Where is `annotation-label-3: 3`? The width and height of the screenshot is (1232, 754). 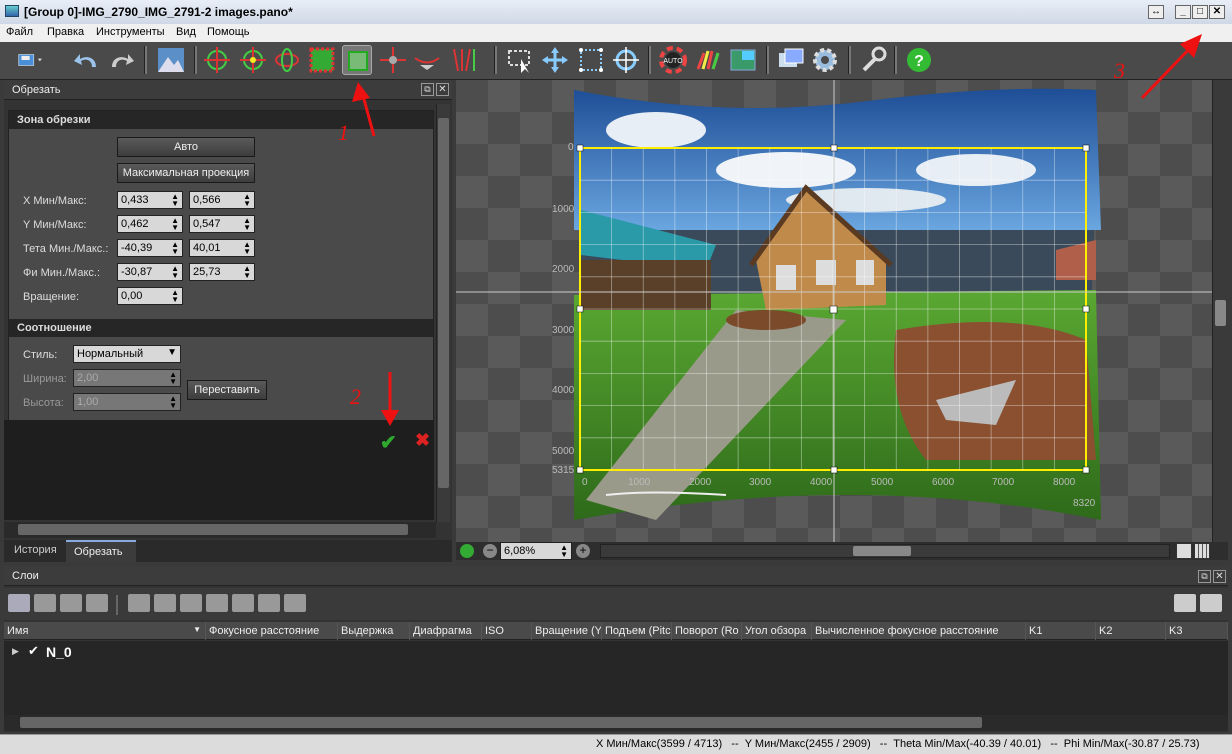 annotation-label-3: 3 is located at coordinates (1119, 70).